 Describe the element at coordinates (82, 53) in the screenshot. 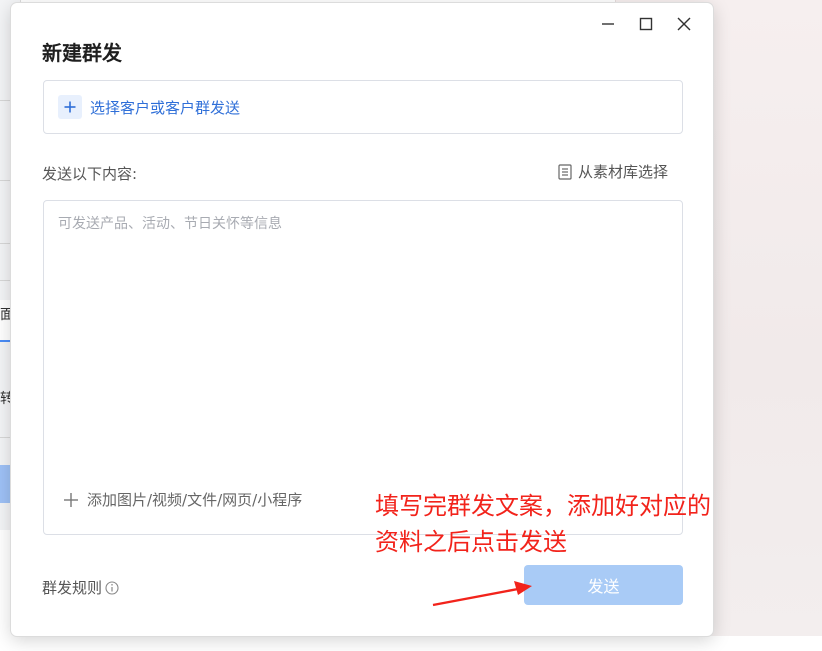

I see `dialog-title: 新建群发` at that location.